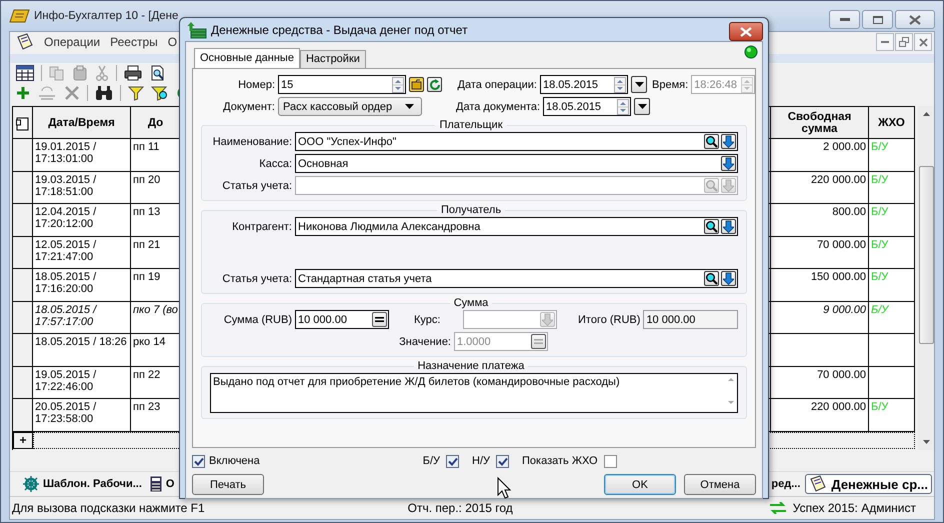  Describe the element at coordinates (82, 285) in the screenshot. I see `table-cell: 18.05.2015 / 17:16:20:00` at that location.